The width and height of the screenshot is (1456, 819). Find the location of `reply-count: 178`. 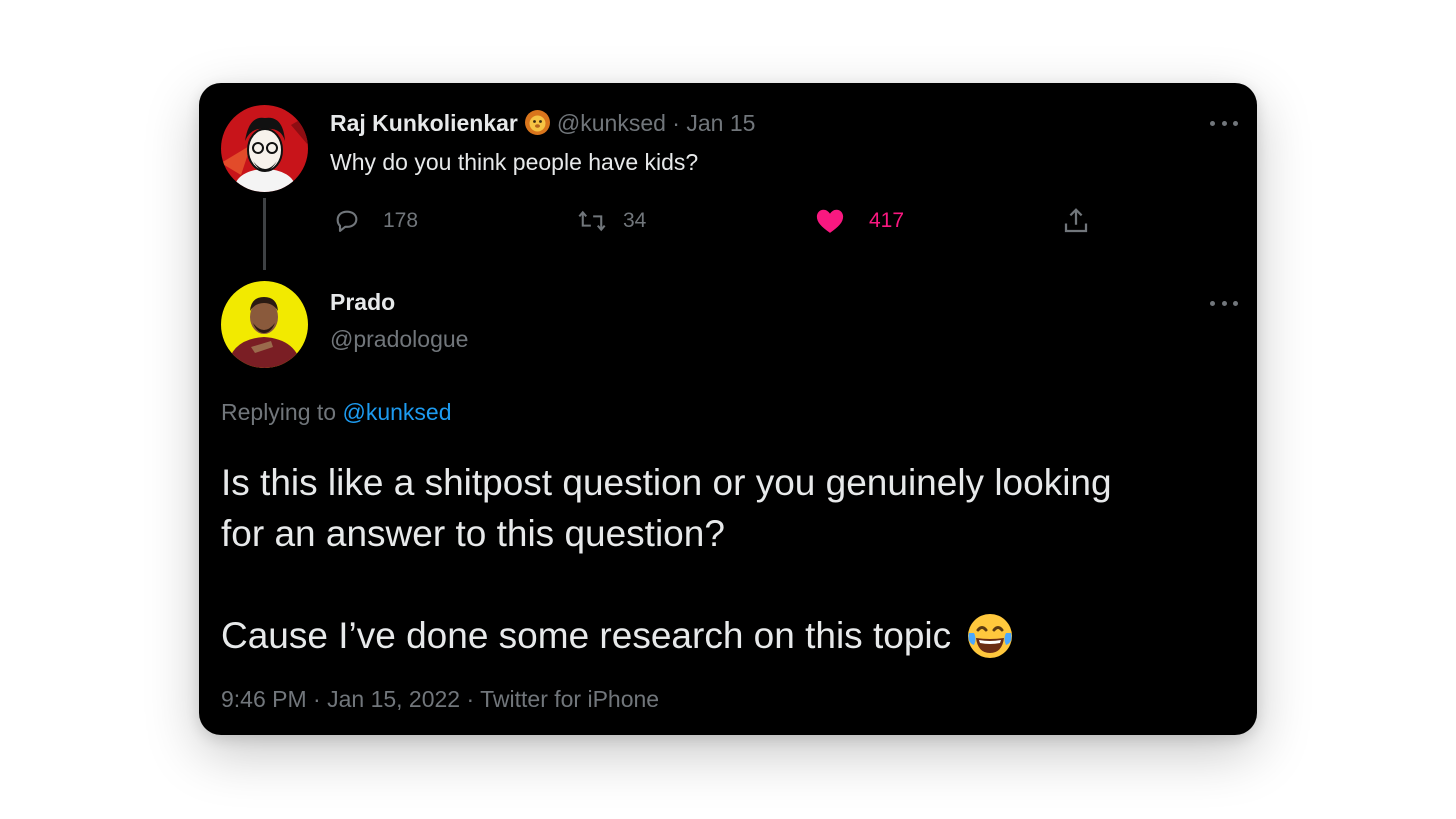

reply-count: 178 is located at coordinates (401, 220).